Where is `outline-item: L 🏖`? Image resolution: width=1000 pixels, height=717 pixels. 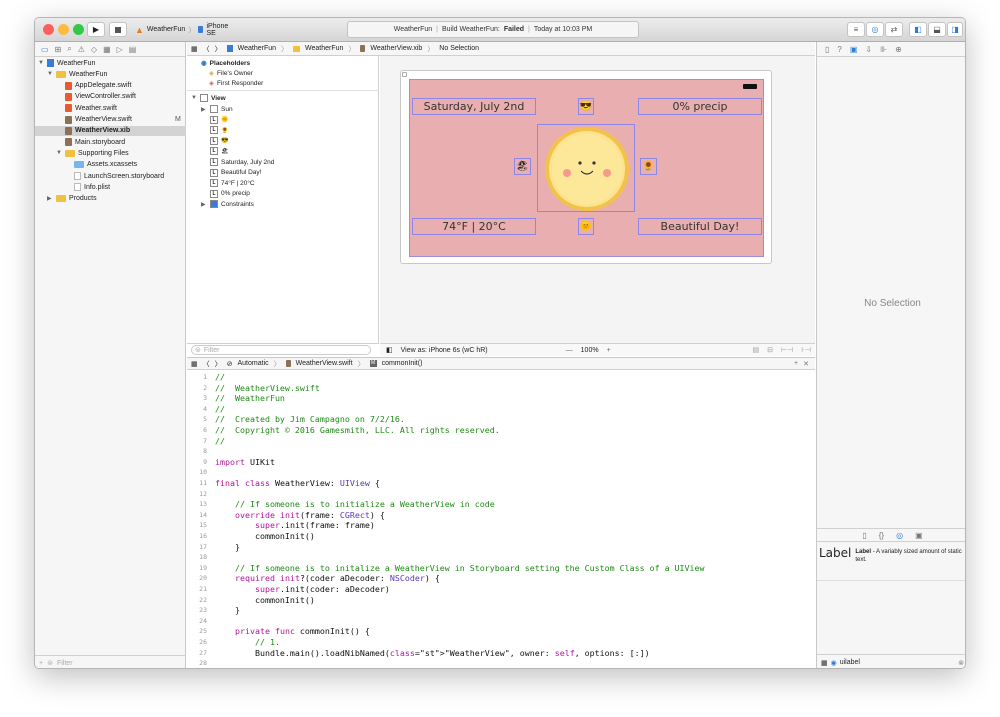
outline-item: L 🏖 is located at coordinates (216, 151).